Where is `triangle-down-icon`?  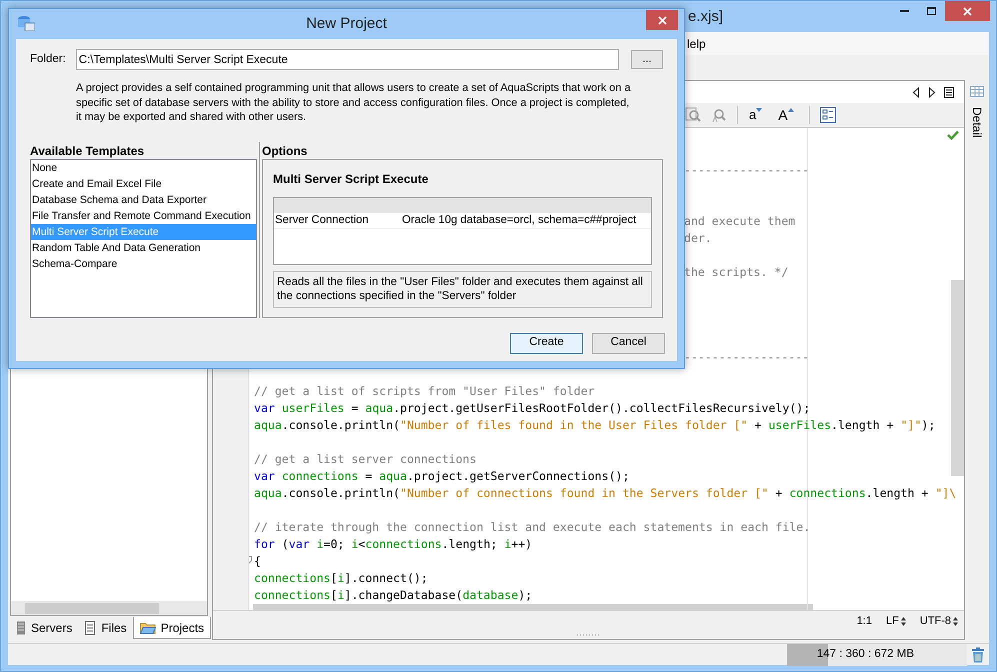 triangle-down-icon is located at coordinates (759, 110).